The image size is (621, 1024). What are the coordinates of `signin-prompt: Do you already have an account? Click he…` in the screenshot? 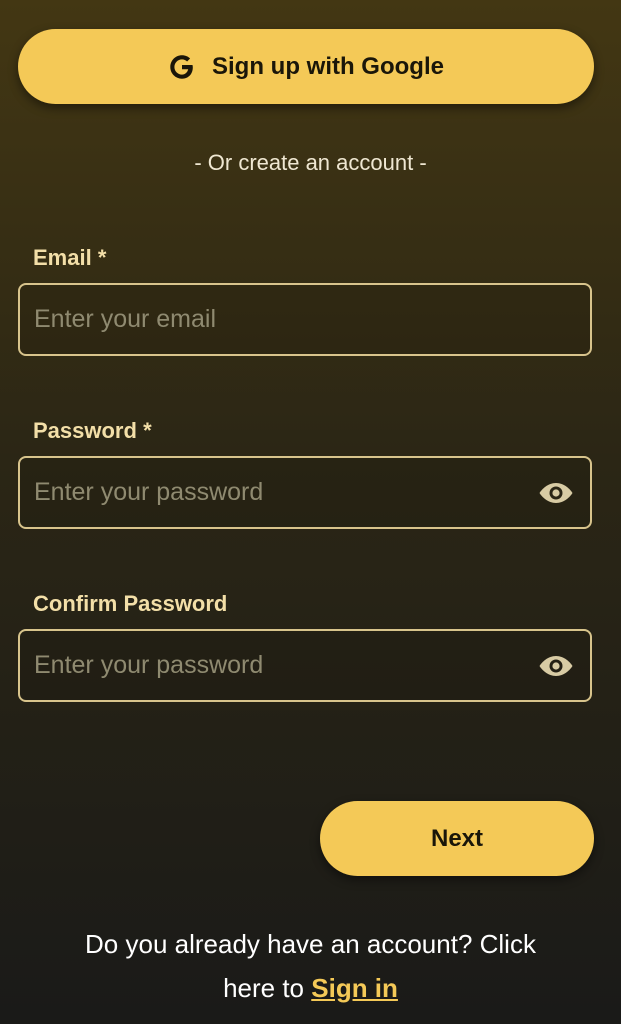 It's located at (310, 966).